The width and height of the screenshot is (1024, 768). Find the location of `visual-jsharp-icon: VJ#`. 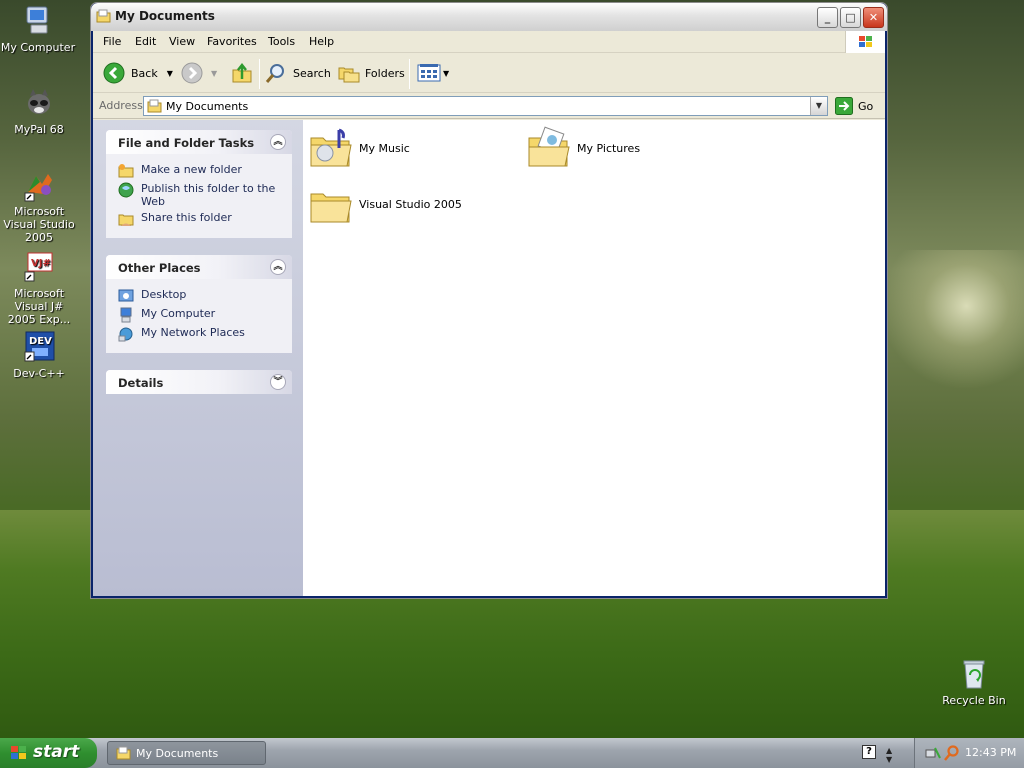

visual-jsharp-icon: VJ# is located at coordinates (39, 267).